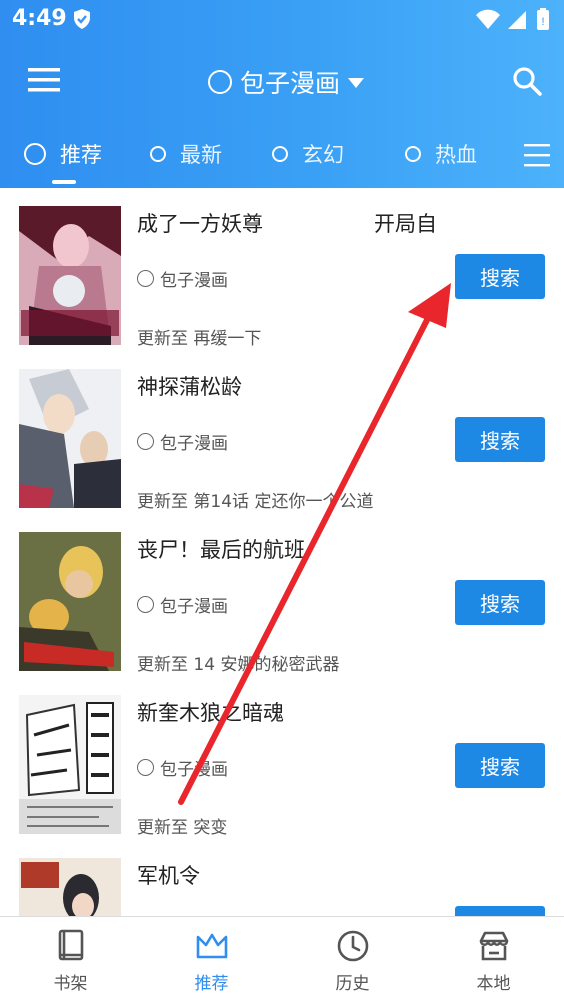 The height and width of the screenshot is (1003, 564). Describe the element at coordinates (537, 157) in the screenshot. I see `tabs-menu-icon` at that location.